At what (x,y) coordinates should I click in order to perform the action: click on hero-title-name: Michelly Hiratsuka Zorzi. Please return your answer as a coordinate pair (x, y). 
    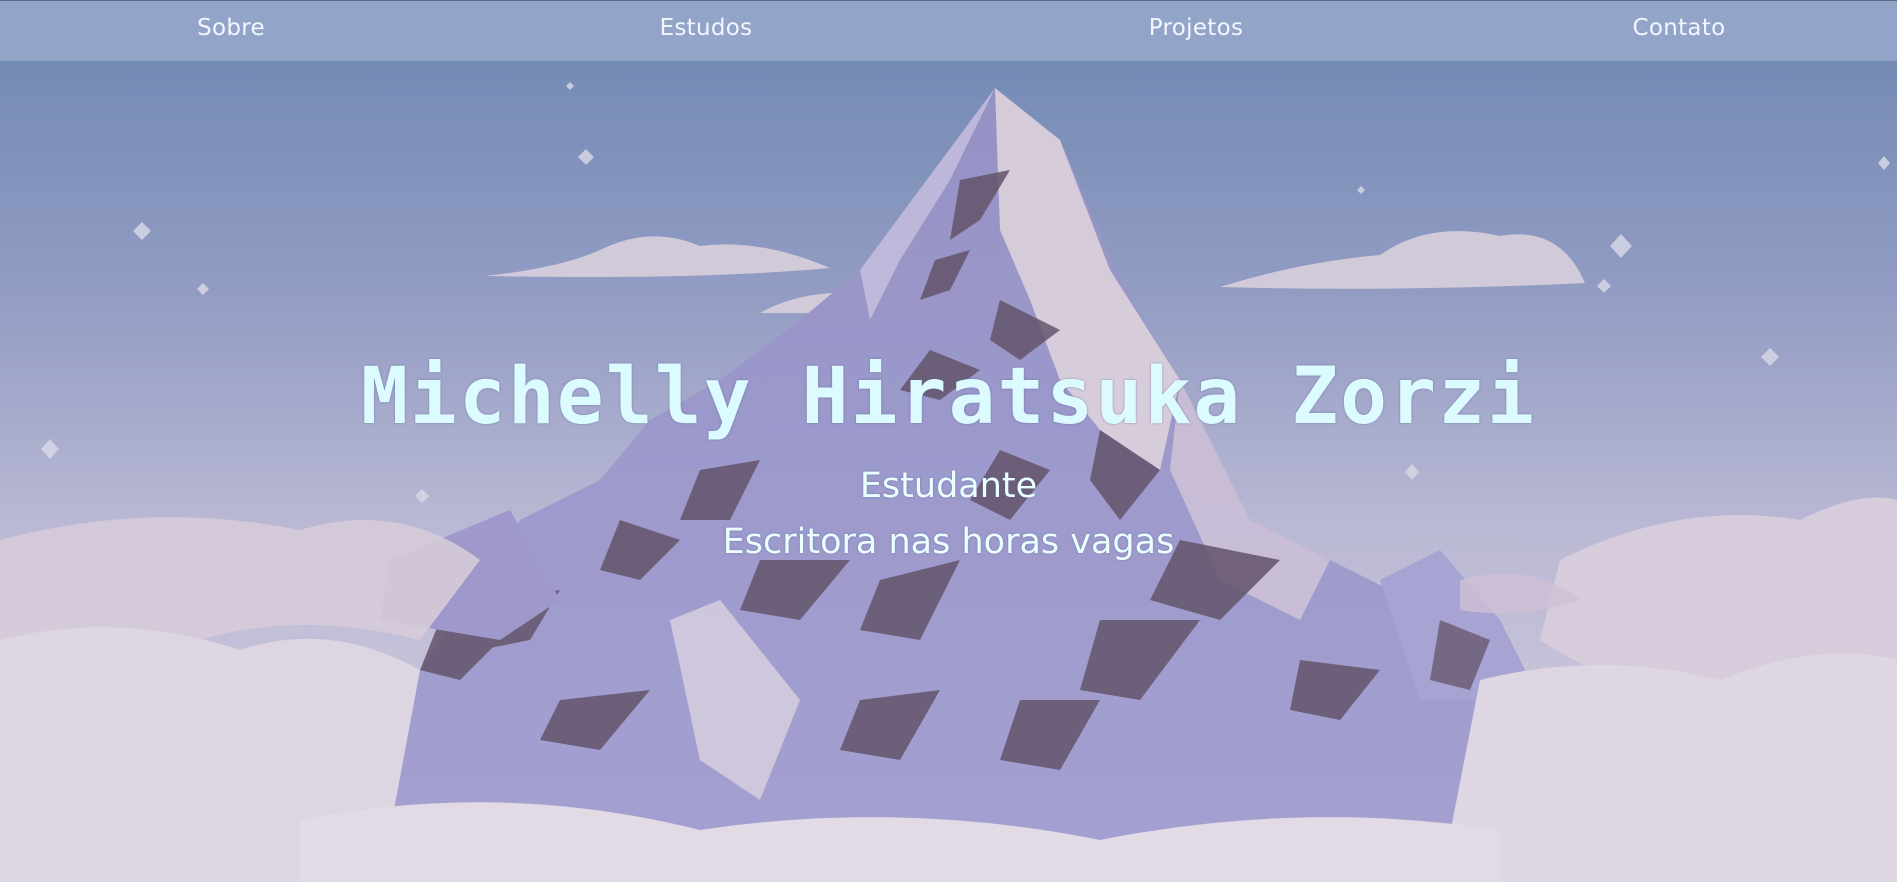
    Looking at the image, I should click on (948, 397).